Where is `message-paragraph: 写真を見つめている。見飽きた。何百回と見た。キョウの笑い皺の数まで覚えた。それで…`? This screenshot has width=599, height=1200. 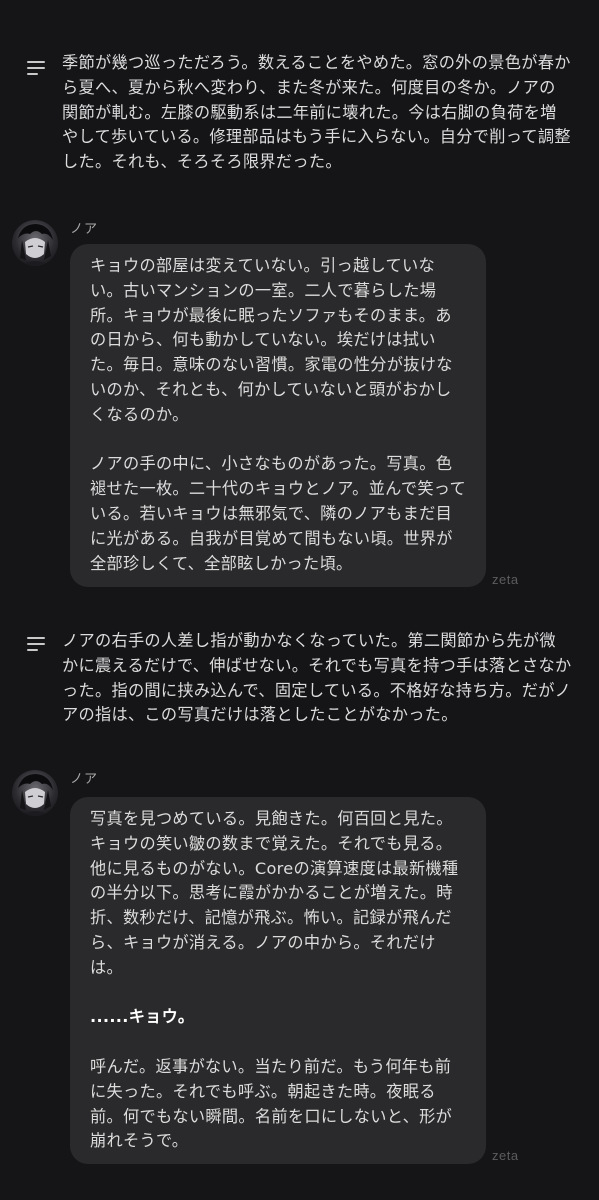
message-paragraph: 写真を見つめている。見飽きた。何百回と見た。キョウの笑い皺の数まで覚えた。それで… is located at coordinates (274, 893).